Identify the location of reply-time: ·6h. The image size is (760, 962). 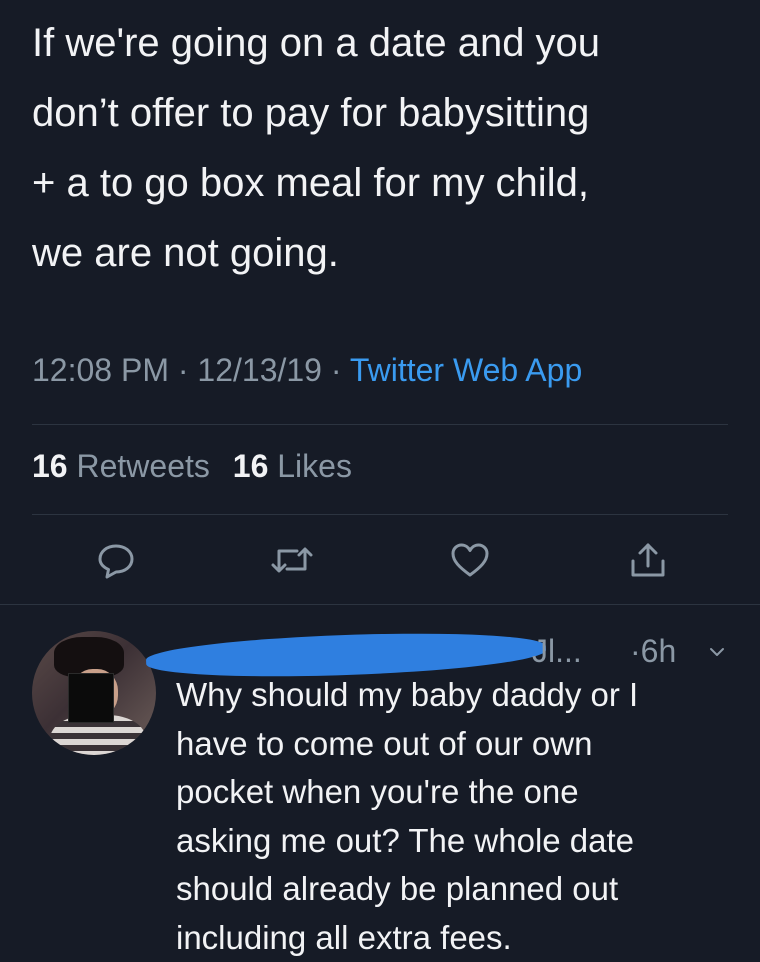
(653, 651).